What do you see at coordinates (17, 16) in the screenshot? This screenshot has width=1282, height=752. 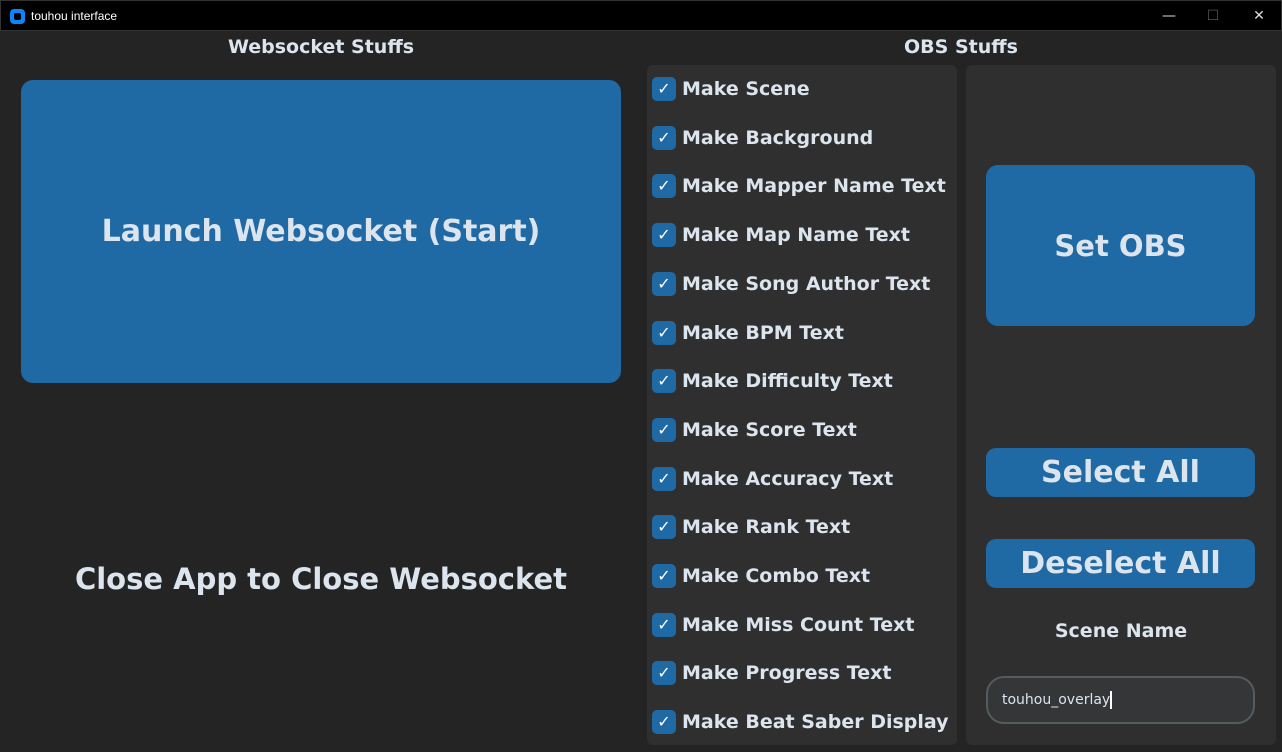 I see `app-icon` at bounding box center [17, 16].